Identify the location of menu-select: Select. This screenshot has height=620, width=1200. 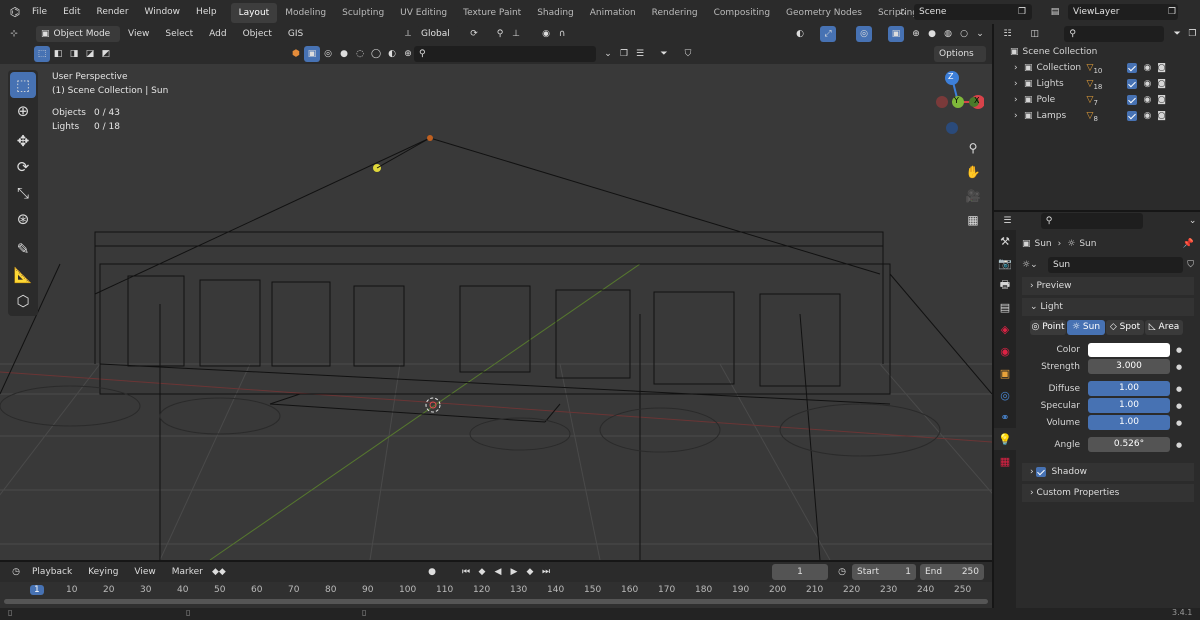
(179, 34).